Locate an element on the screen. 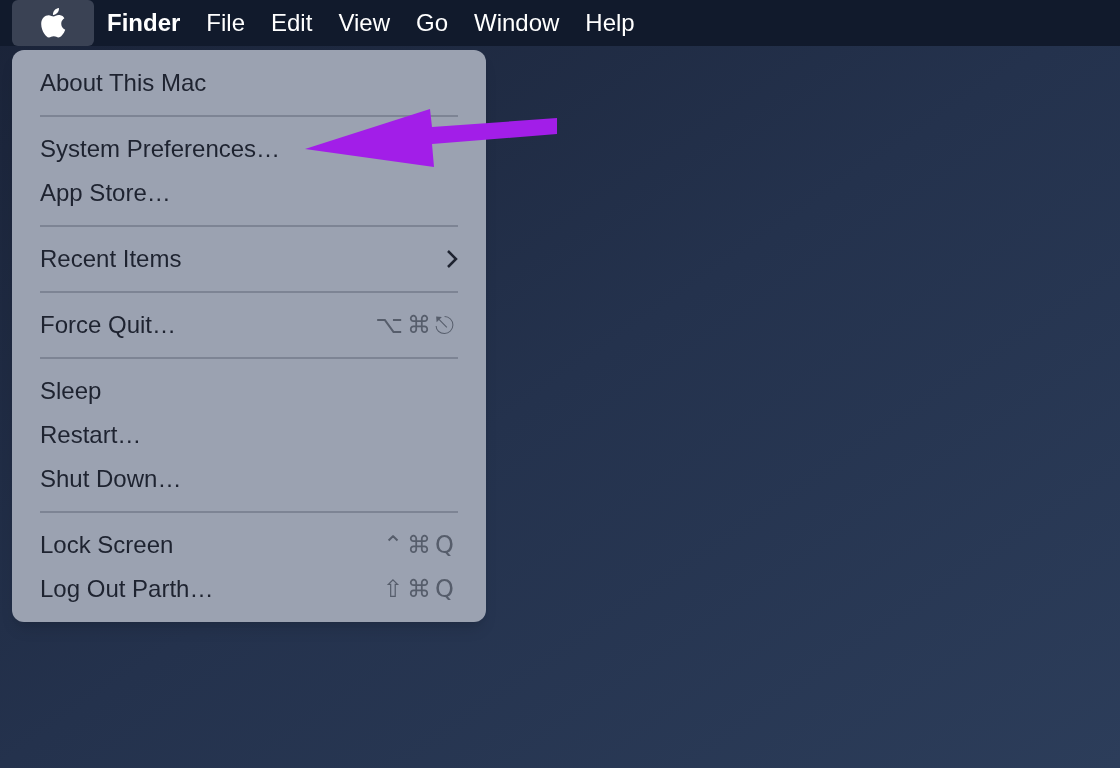 This screenshot has height=768, width=1120. apple-menu-button is located at coordinates (53, 23).